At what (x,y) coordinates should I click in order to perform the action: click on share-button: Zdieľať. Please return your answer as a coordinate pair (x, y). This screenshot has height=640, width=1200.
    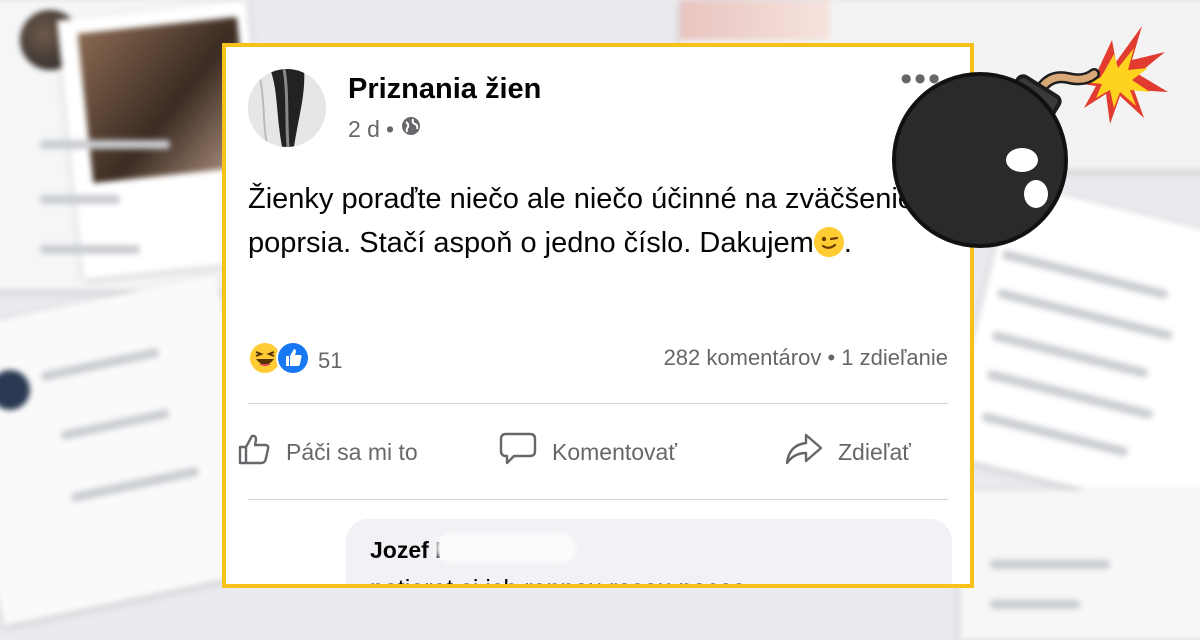
    Looking at the image, I should click on (847, 452).